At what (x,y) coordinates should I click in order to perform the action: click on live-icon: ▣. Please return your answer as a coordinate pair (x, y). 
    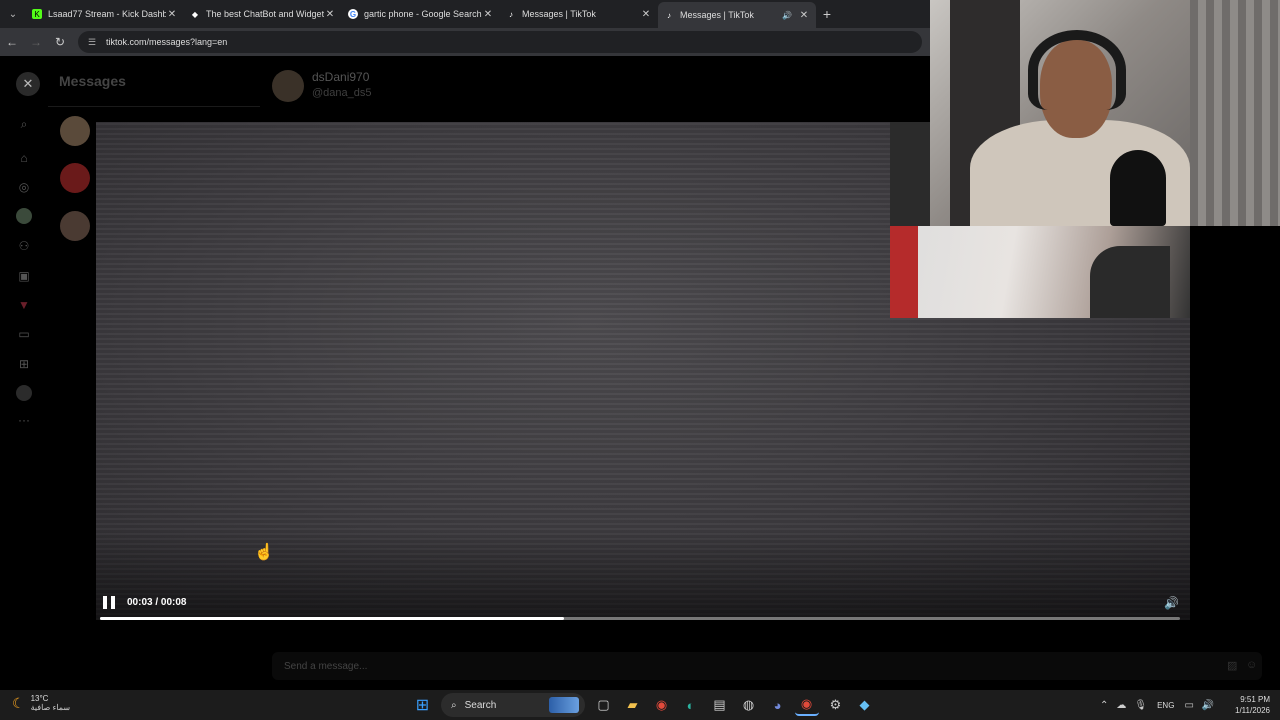
    Looking at the image, I should click on (24, 276).